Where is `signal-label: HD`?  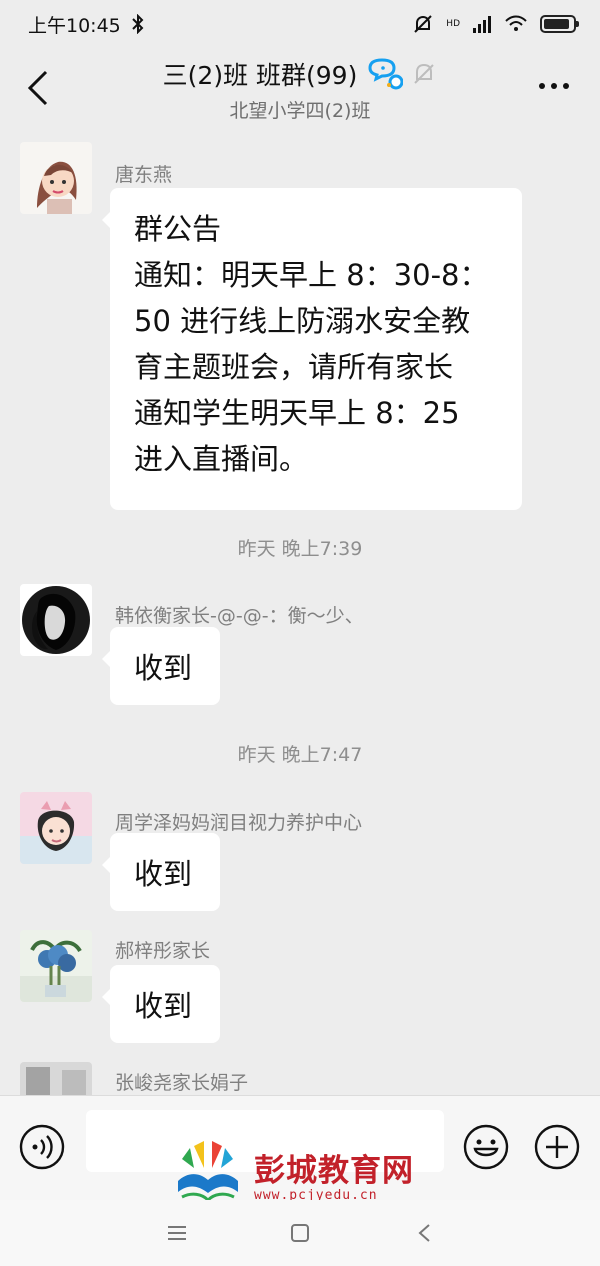 signal-label: HD is located at coordinates (453, 24).